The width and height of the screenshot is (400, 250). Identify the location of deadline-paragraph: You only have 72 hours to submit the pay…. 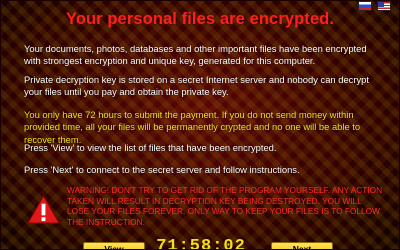
(192, 127).